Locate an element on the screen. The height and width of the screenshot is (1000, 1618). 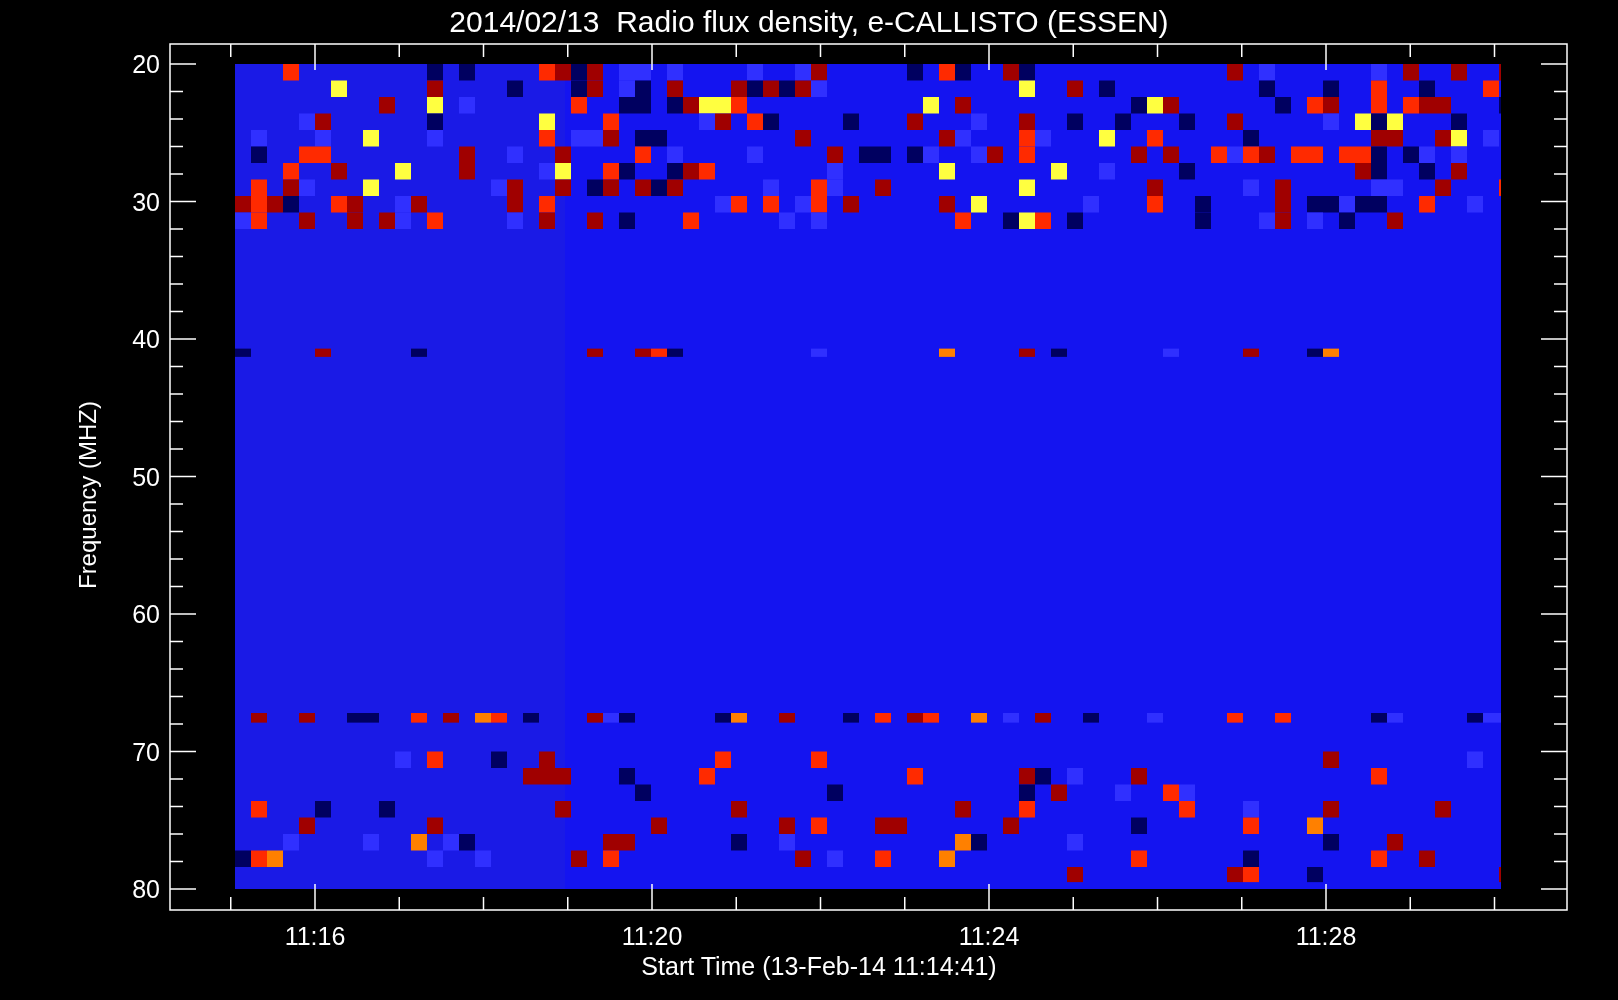
y-tick-label: 40 is located at coordinates (146, 339).